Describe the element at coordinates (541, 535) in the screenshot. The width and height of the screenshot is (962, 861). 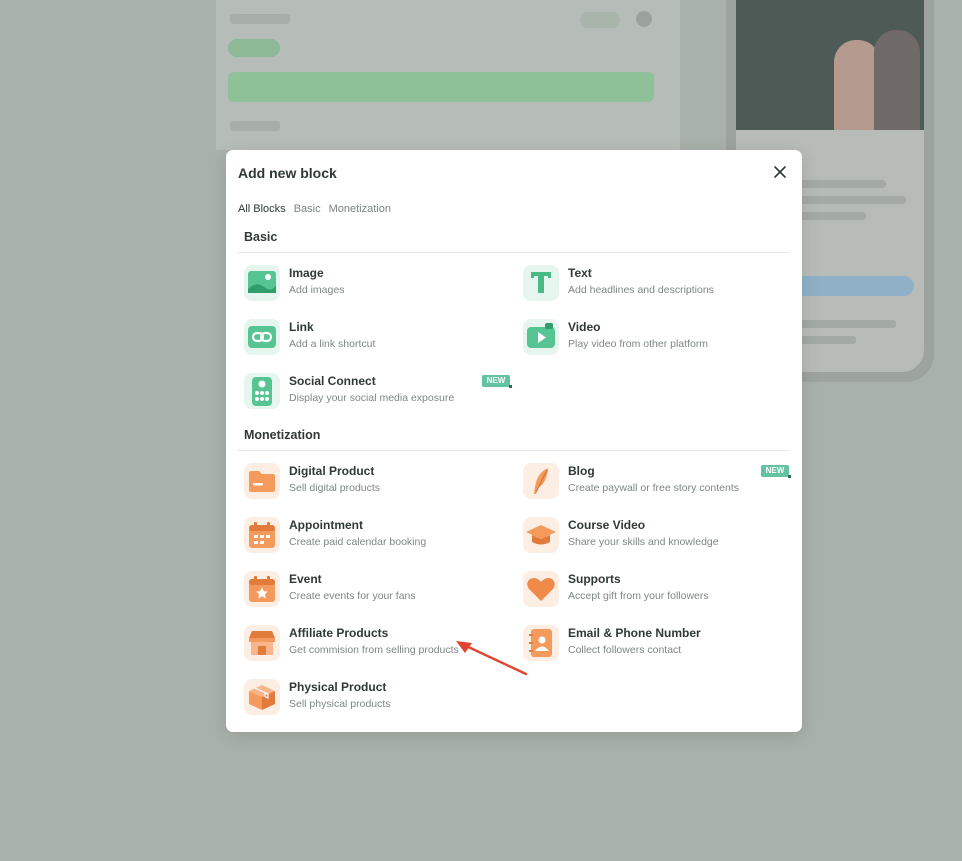
I see `graduation-cap-icon` at that location.